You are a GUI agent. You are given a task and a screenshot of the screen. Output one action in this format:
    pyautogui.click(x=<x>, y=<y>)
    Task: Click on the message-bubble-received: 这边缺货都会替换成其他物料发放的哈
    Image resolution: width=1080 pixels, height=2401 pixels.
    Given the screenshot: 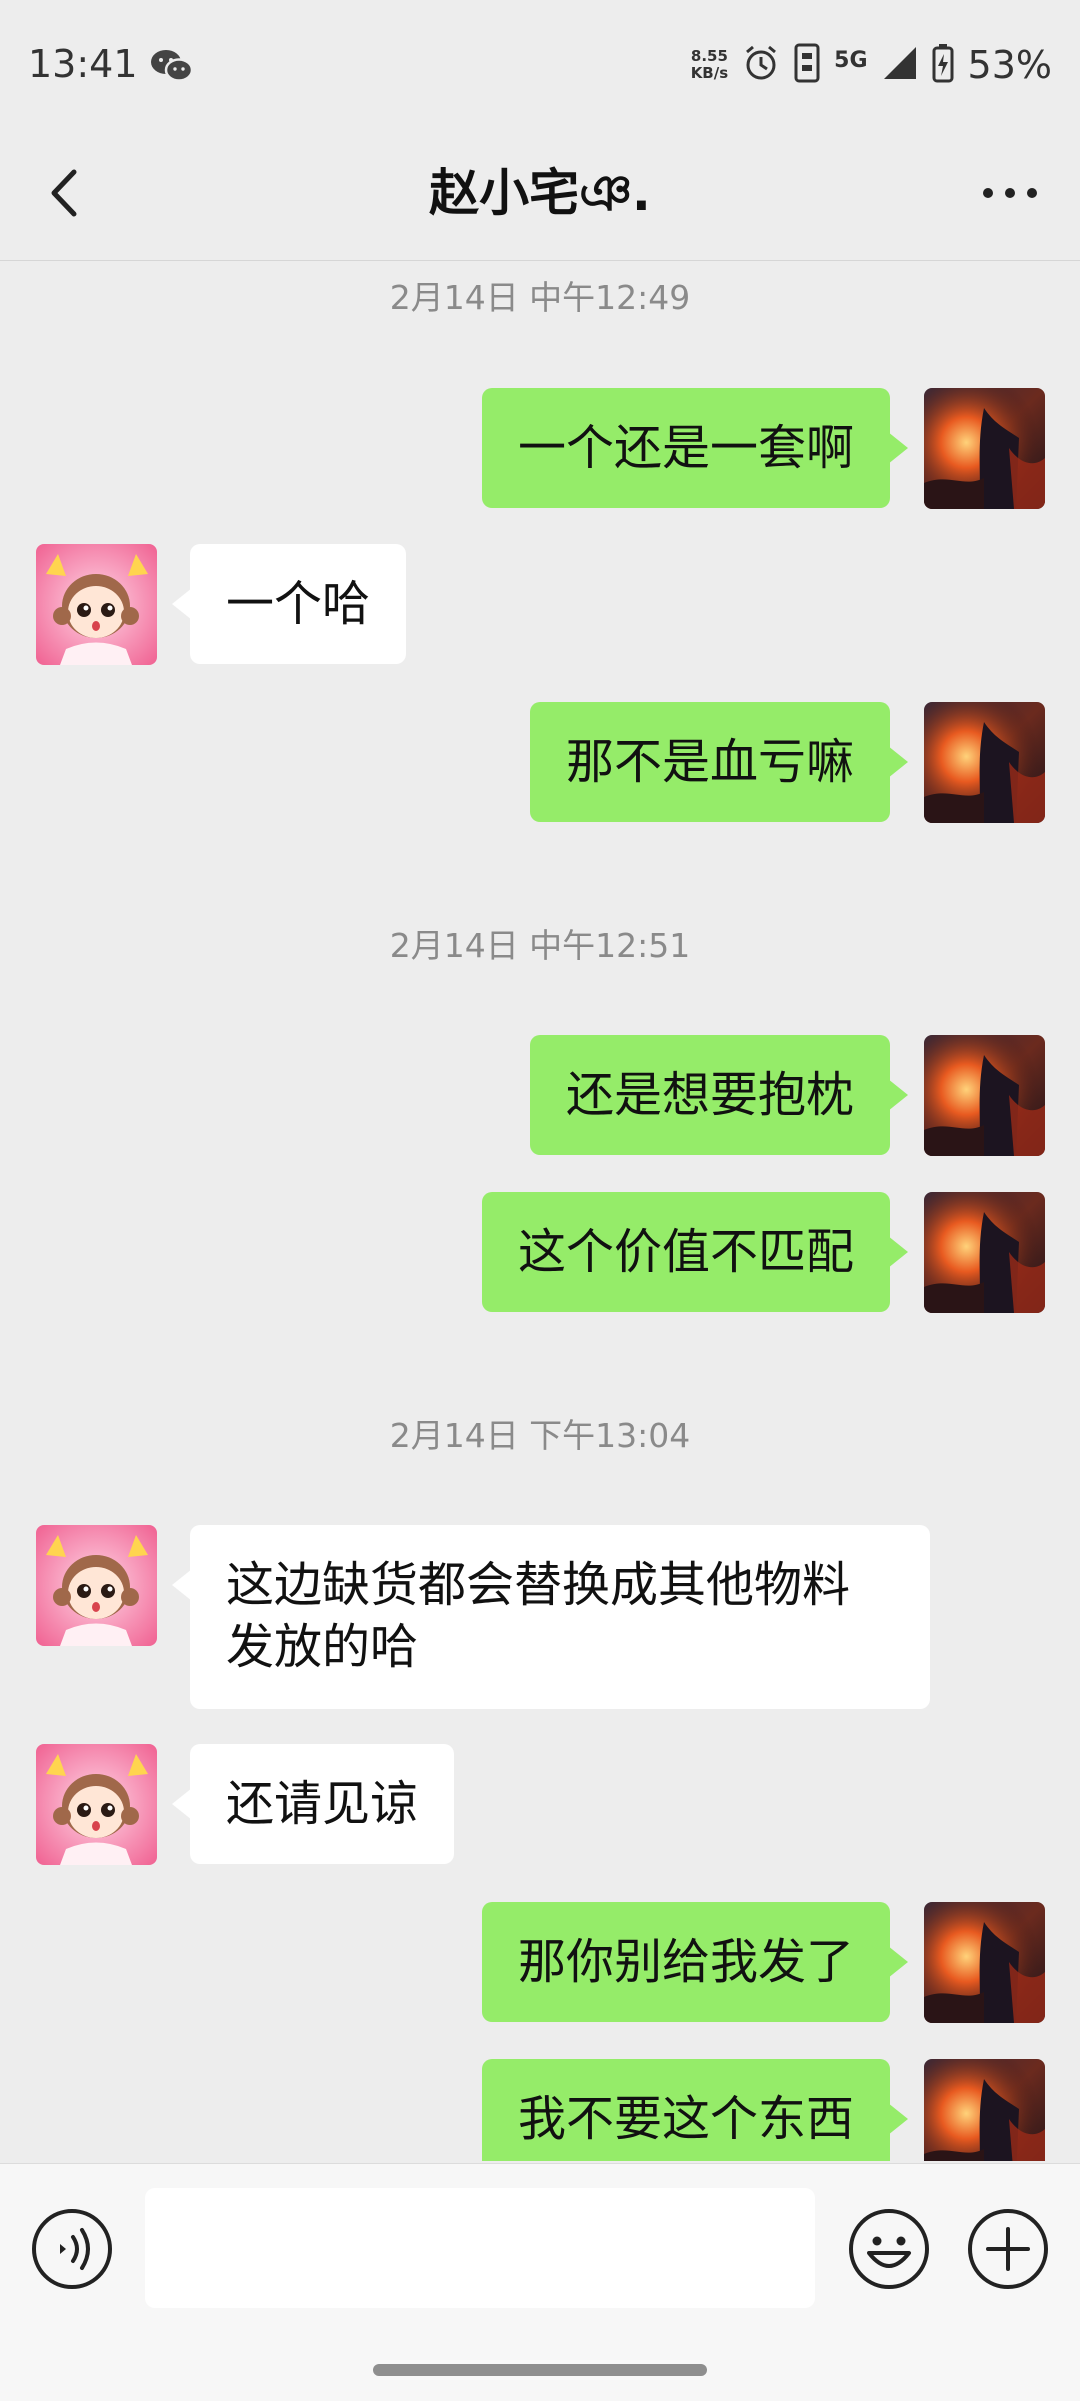 What is the action you would take?
    pyautogui.click(x=551, y=1617)
    